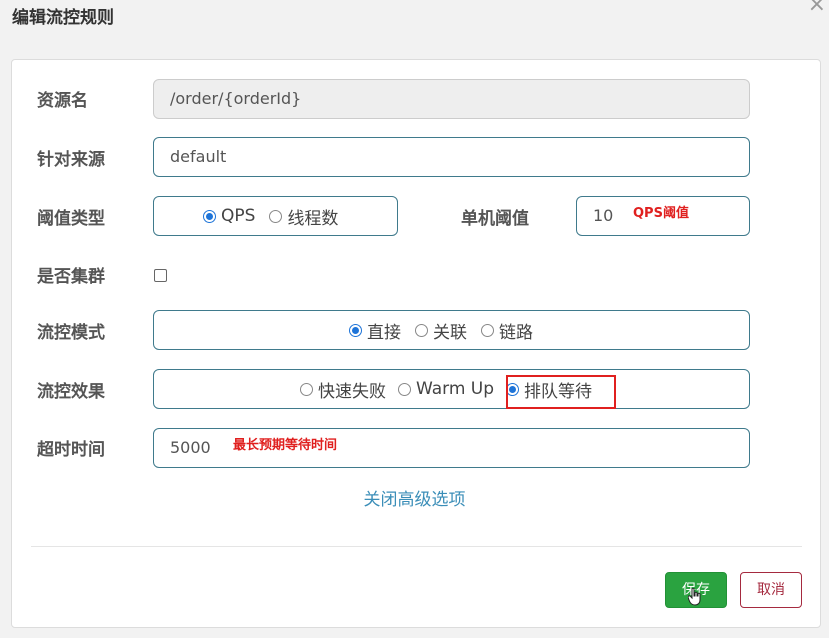  I want to click on radio-thread-count: 线程数, so click(303, 216).